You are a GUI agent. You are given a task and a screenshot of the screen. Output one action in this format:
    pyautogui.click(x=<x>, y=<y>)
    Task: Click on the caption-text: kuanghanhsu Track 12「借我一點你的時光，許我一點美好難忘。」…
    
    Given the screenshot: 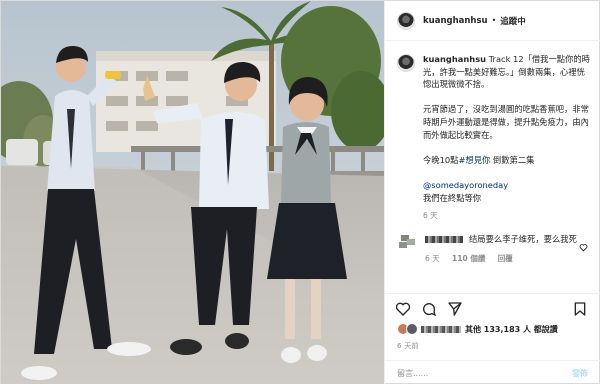 What is the action you would take?
    pyautogui.click(x=507, y=138)
    